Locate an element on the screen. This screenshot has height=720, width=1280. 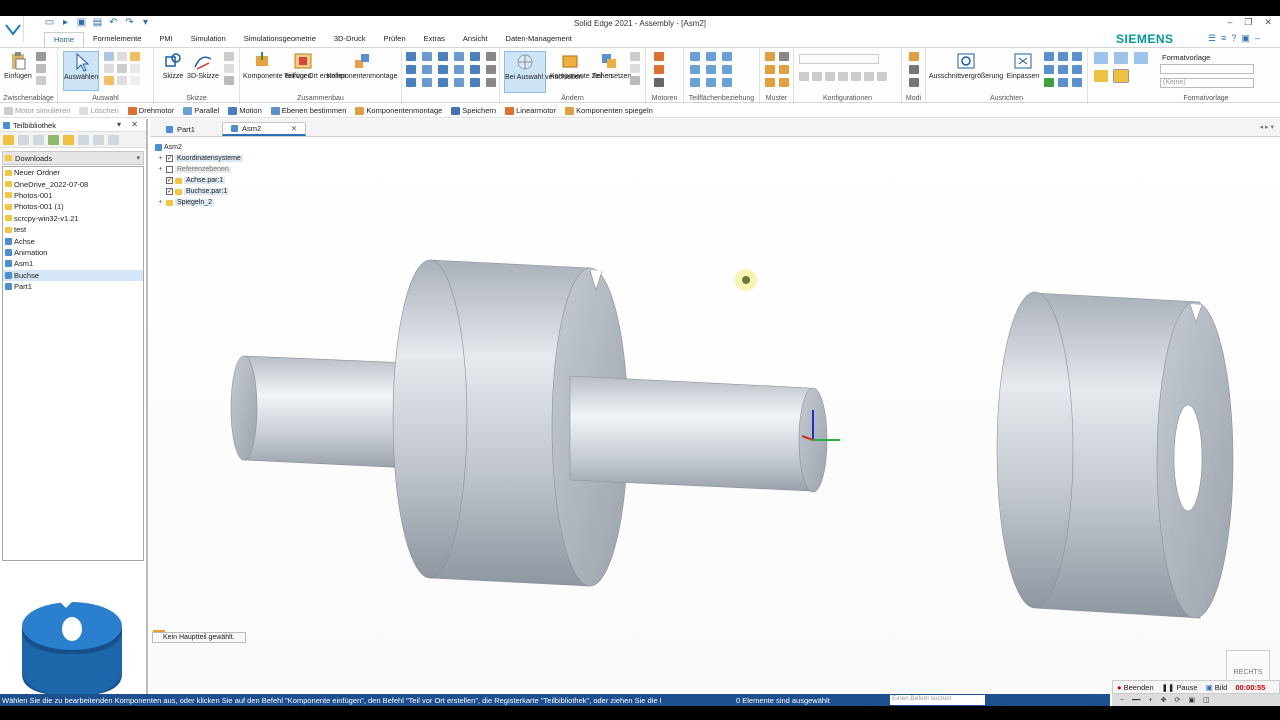
format-icon is located at coordinates (41, 80).